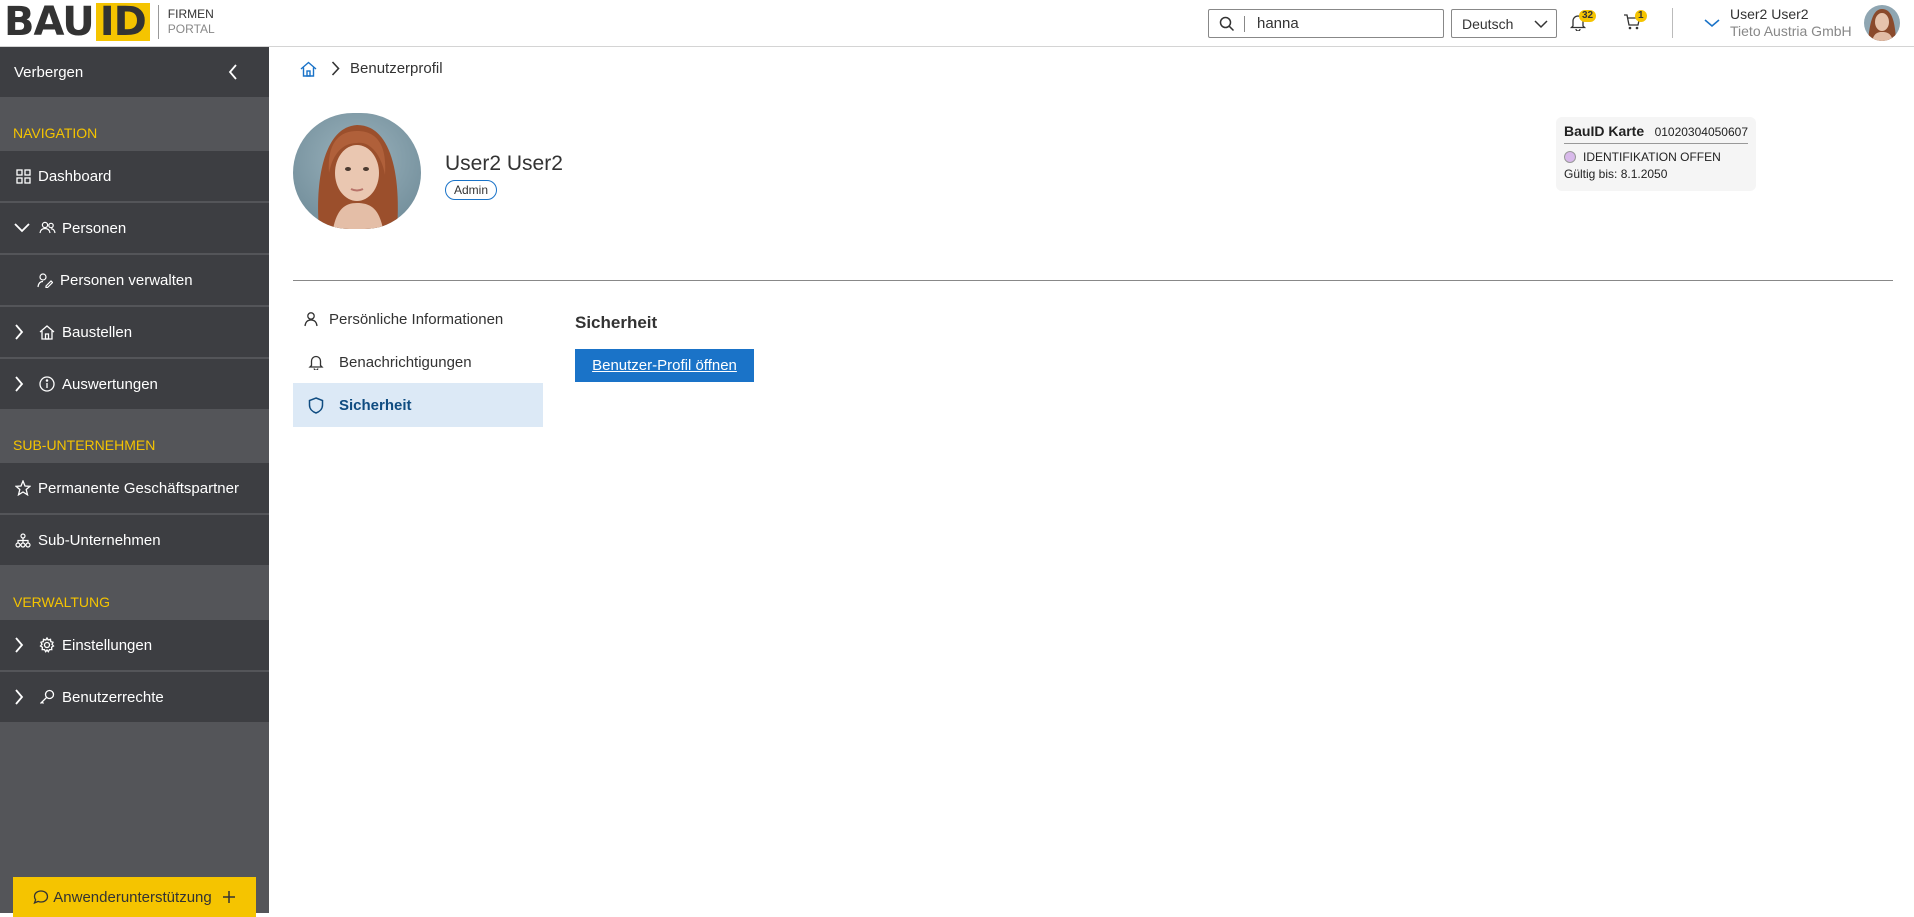 Image resolution: width=1914 pixels, height=917 pixels. I want to click on tab-label: Persönliche Informationen, so click(416, 319).